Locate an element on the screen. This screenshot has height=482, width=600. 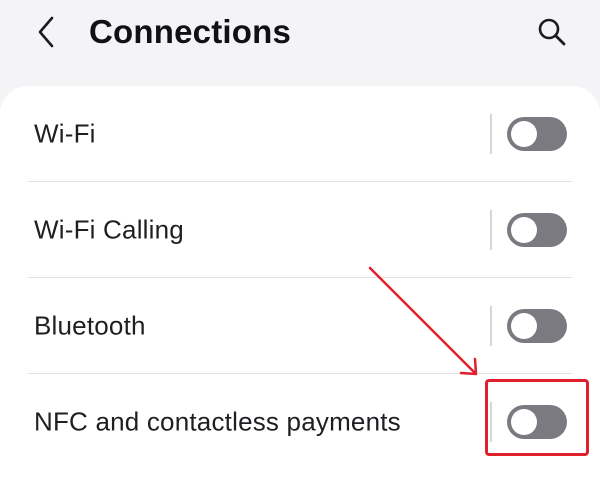
setting-label: NFC and contactless payments is located at coordinates (217, 421).